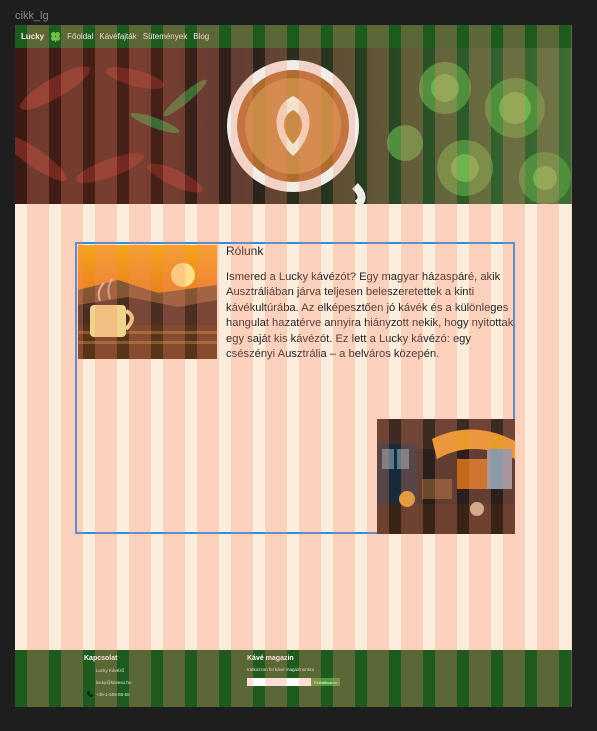 This screenshot has height=731, width=597. What do you see at coordinates (270, 658) in the screenshot?
I see `newsletter-title: Kávé magazin` at bounding box center [270, 658].